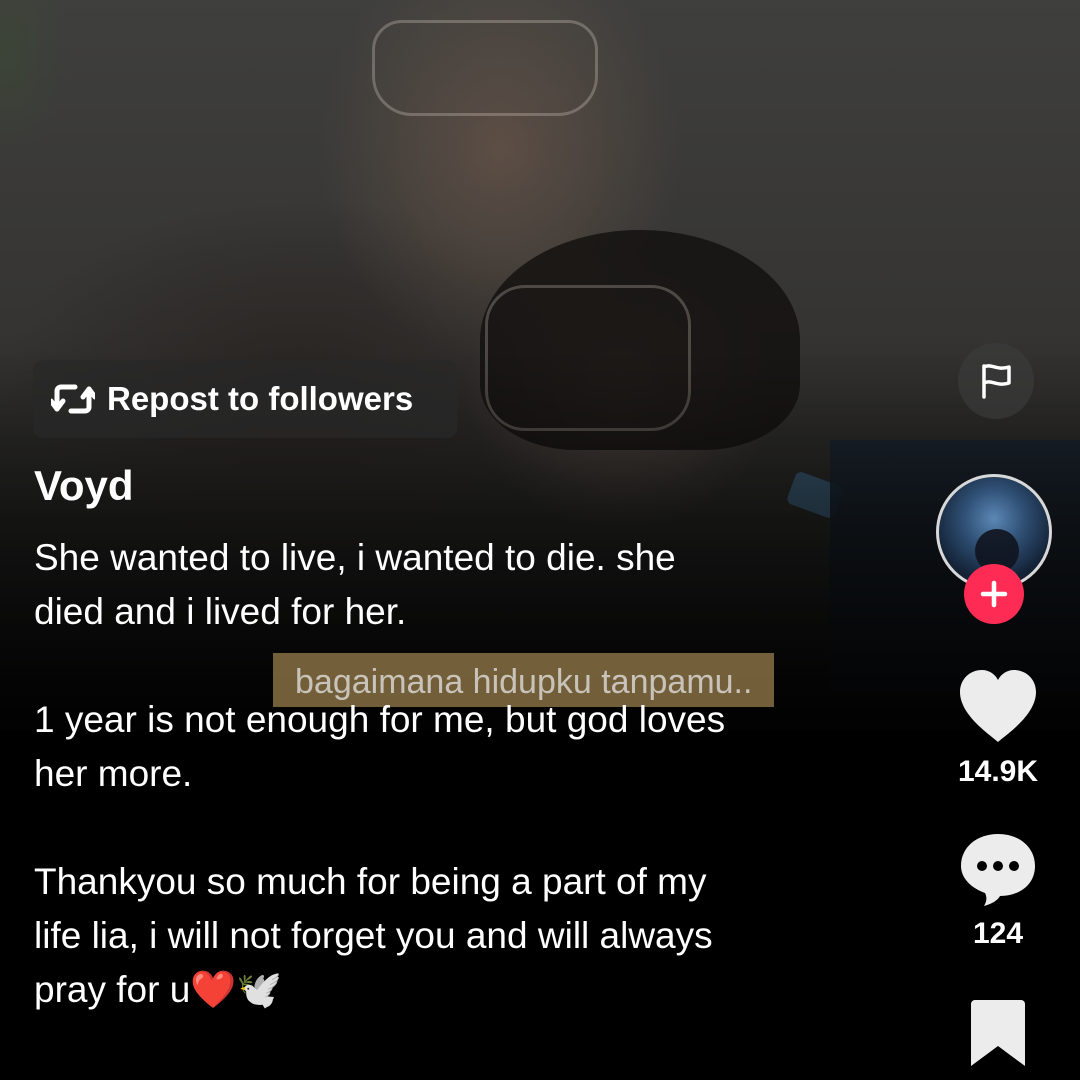 This screenshot has width=1080, height=1080. What do you see at coordinates (485, 68) in the screenshot?
I see `video-content-glasses` at bounding box center [485, 68].